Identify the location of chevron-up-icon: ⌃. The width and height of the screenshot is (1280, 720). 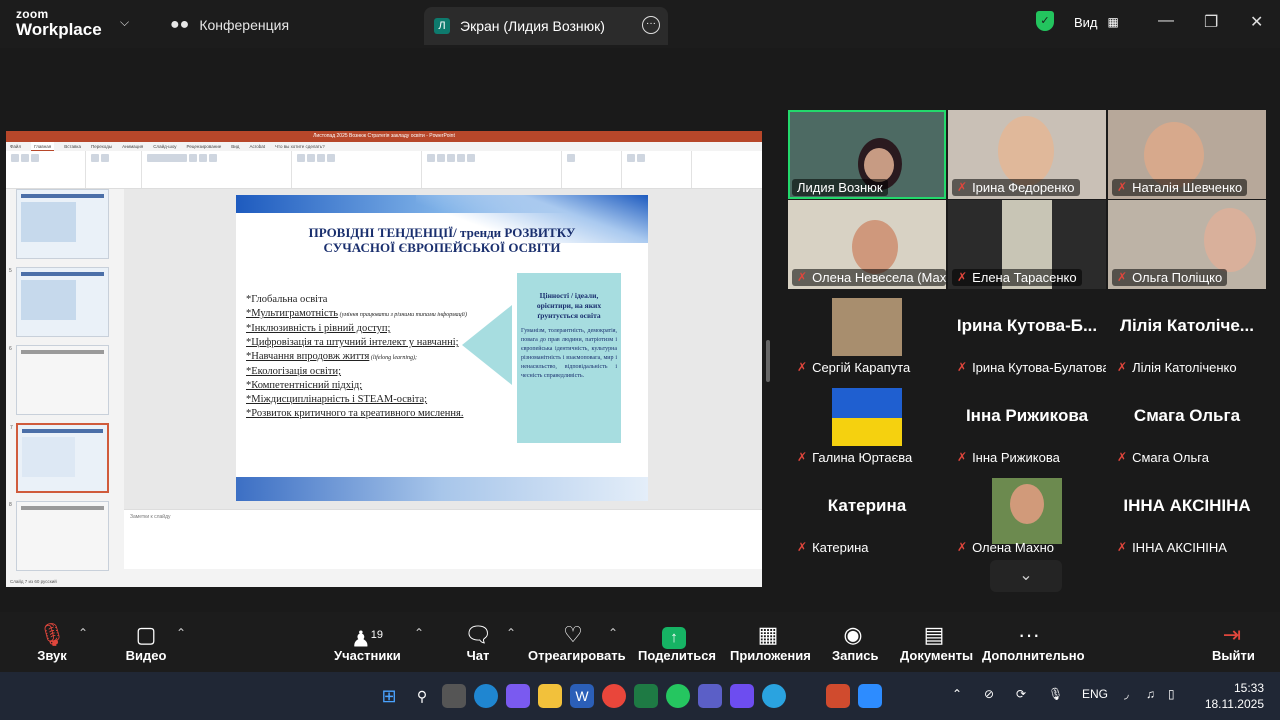
(957, 694).